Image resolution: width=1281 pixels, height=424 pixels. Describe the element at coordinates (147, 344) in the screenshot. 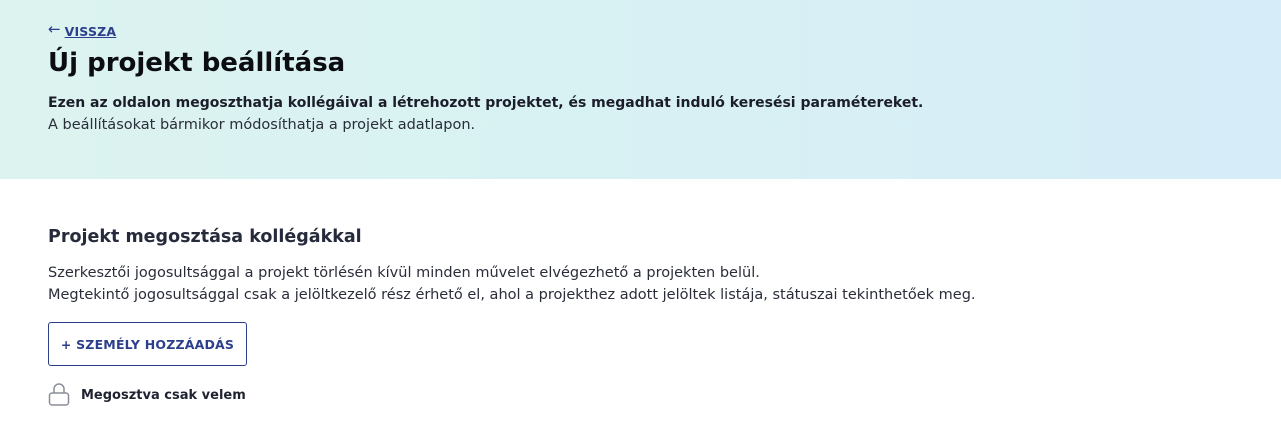

I see `add-person-button: + SZEMÉLY HOZZÁADÁS` at that location.